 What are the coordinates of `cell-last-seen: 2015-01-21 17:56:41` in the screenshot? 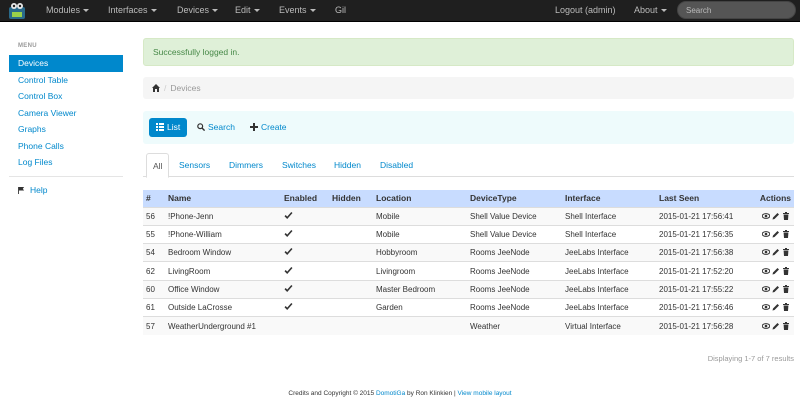 It's located at (703, 216).